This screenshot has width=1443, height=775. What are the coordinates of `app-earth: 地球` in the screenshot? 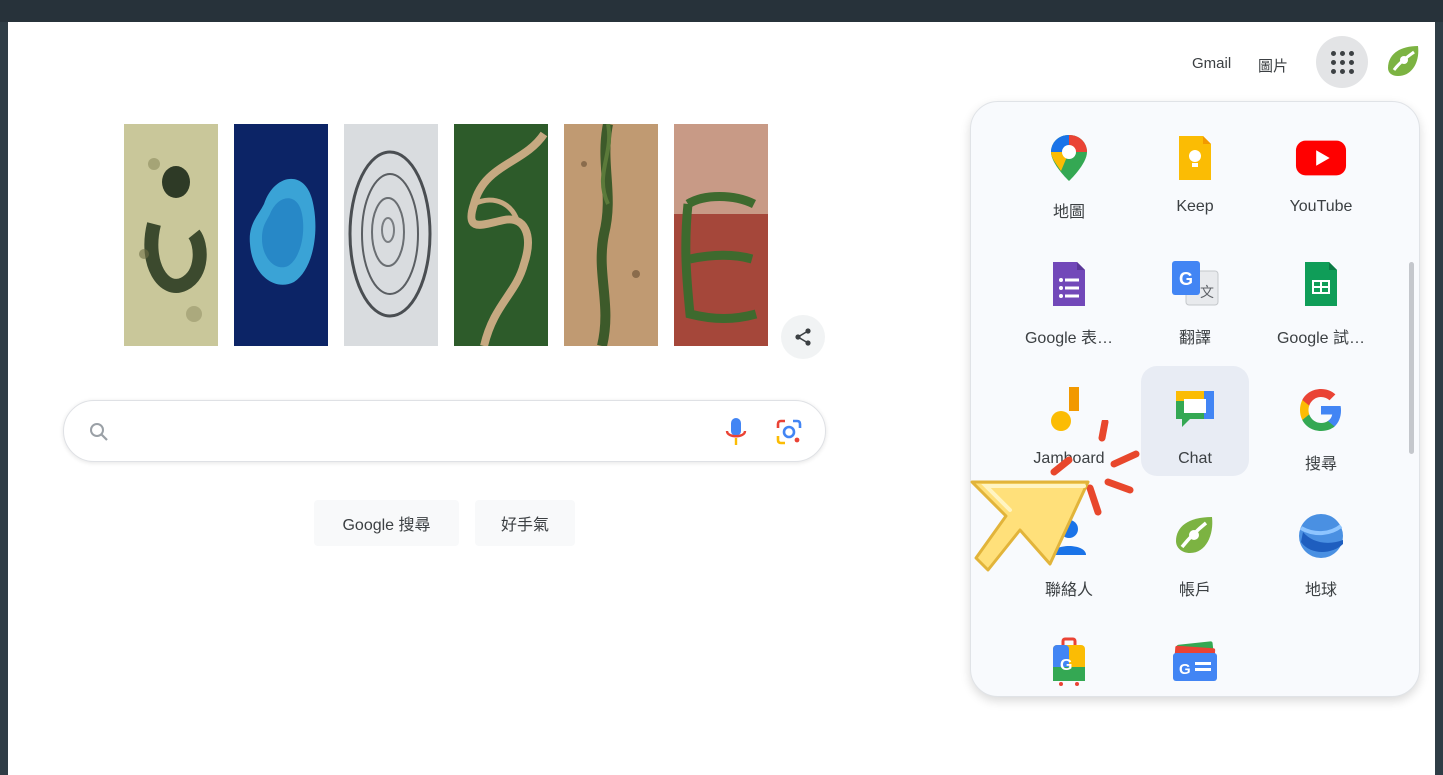 It's located at (1321, 547).